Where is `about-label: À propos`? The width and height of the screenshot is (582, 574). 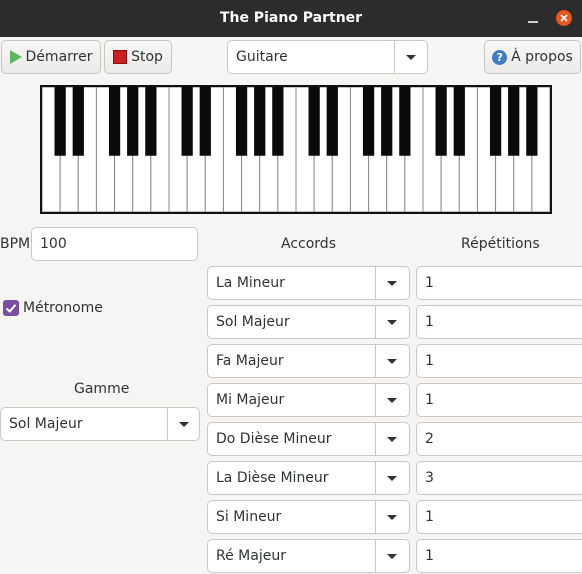
about-label: À propos is located at coordinates (542, 57).